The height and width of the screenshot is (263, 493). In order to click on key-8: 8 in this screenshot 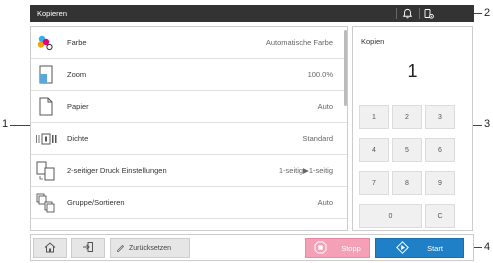, I will do `click(407, 183)`.